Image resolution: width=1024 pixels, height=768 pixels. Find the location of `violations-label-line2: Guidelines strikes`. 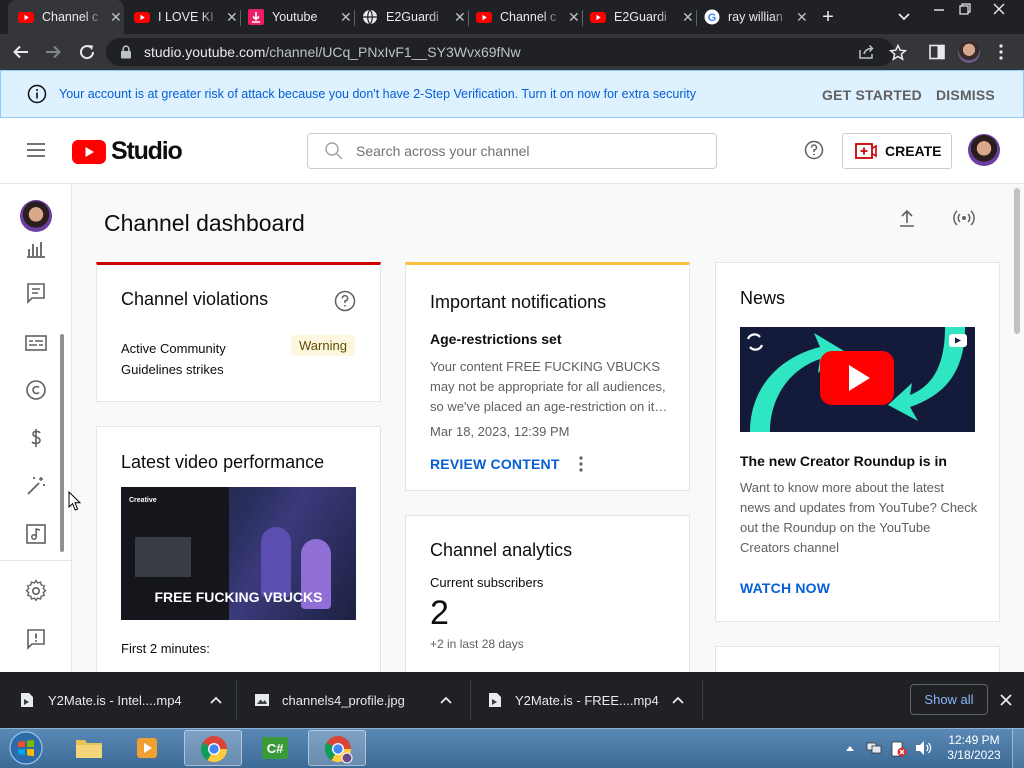

violations-label-line2: Guidelines strikes is located at coordinates (172, 369).